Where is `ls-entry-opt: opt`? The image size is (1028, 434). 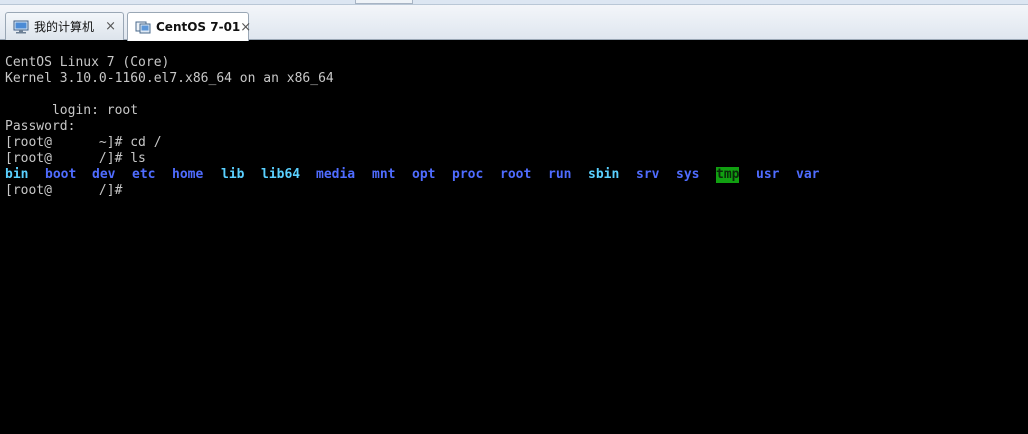
ls-entry-opt: opt is located at coordinates (424, 174).